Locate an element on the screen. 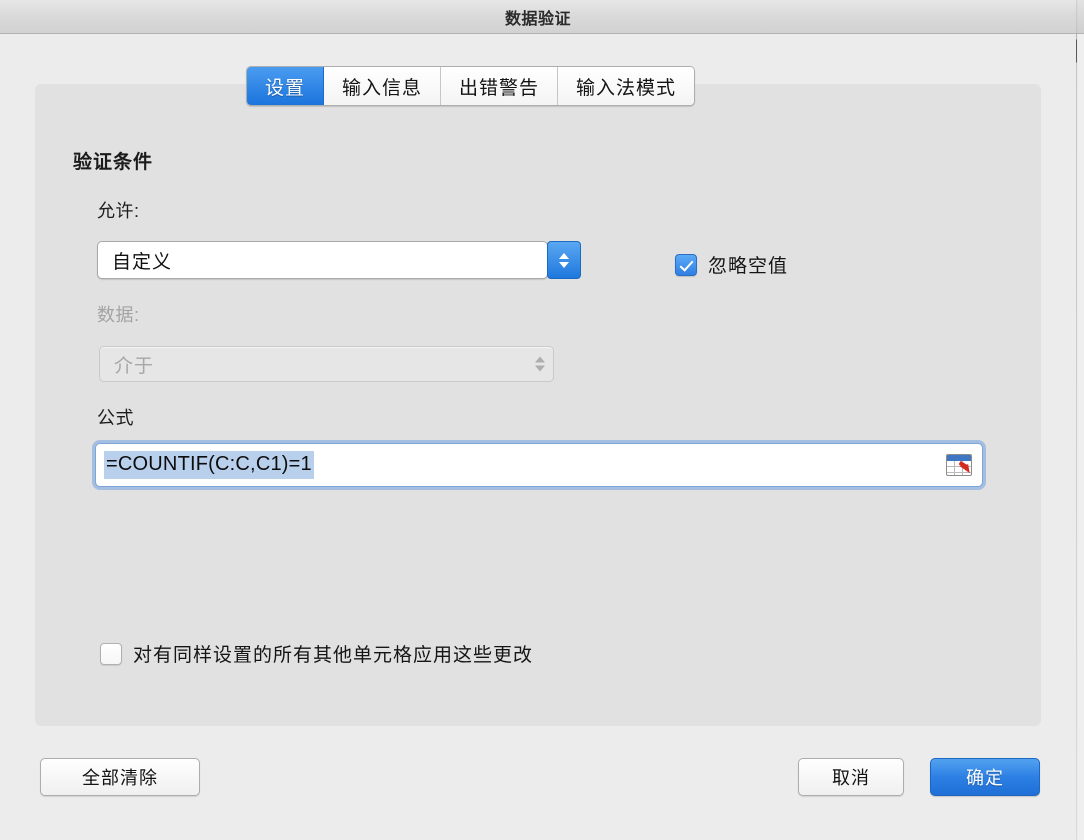  section-title-validation-criteria: 验证条件 is located at coordinates (113, 162).